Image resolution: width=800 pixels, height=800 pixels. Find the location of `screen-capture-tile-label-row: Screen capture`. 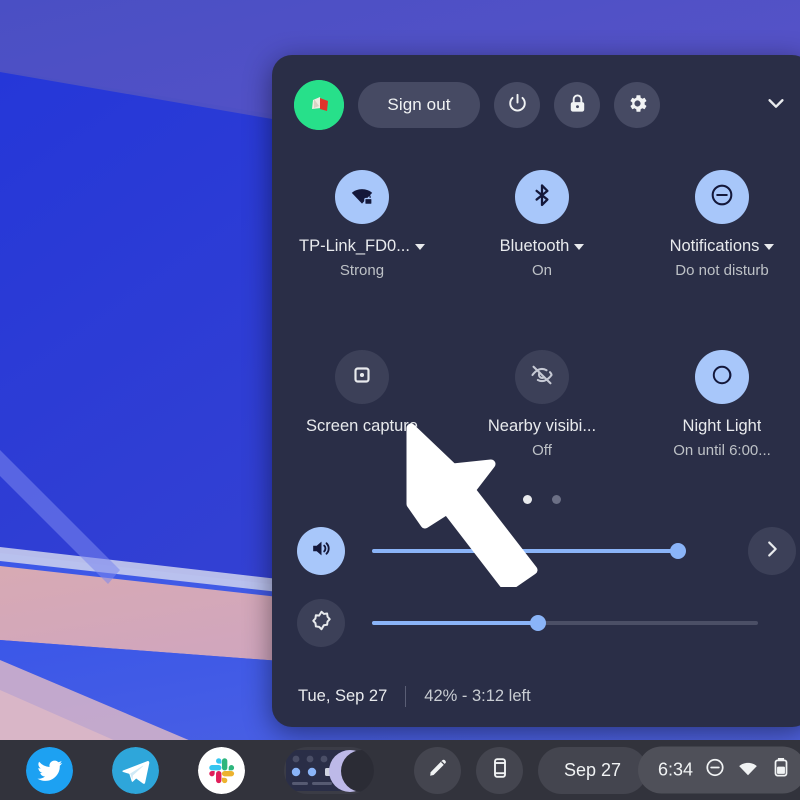

screen-capture-tile-label-row: Screen capture is located at coordinates (362, 426).